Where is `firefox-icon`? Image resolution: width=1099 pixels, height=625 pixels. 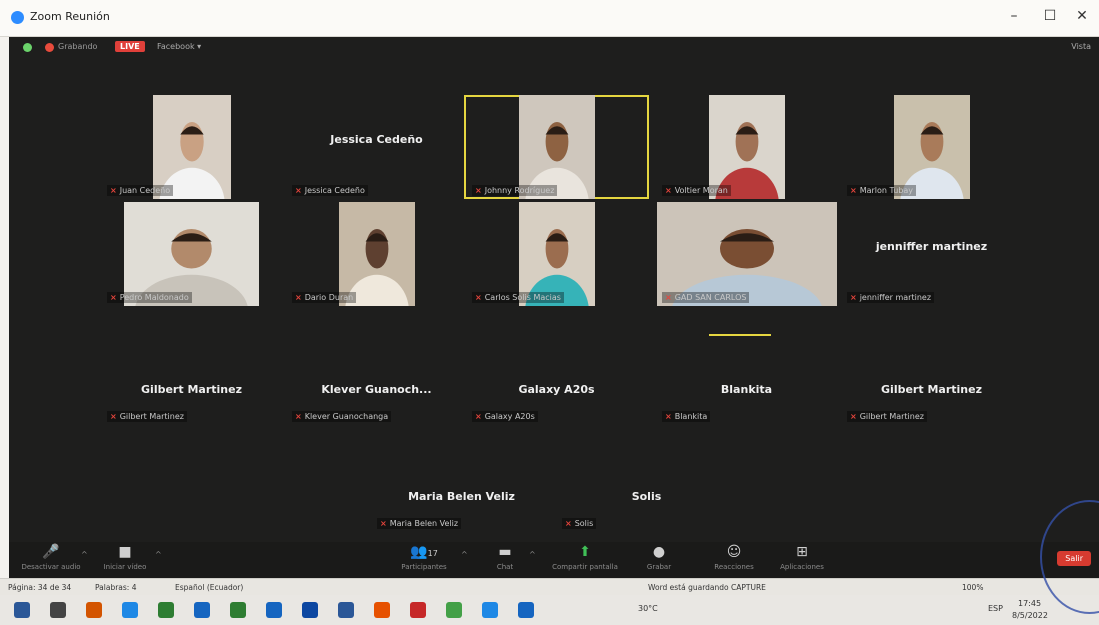
firefox-icon is located at coordinates (382, 610).